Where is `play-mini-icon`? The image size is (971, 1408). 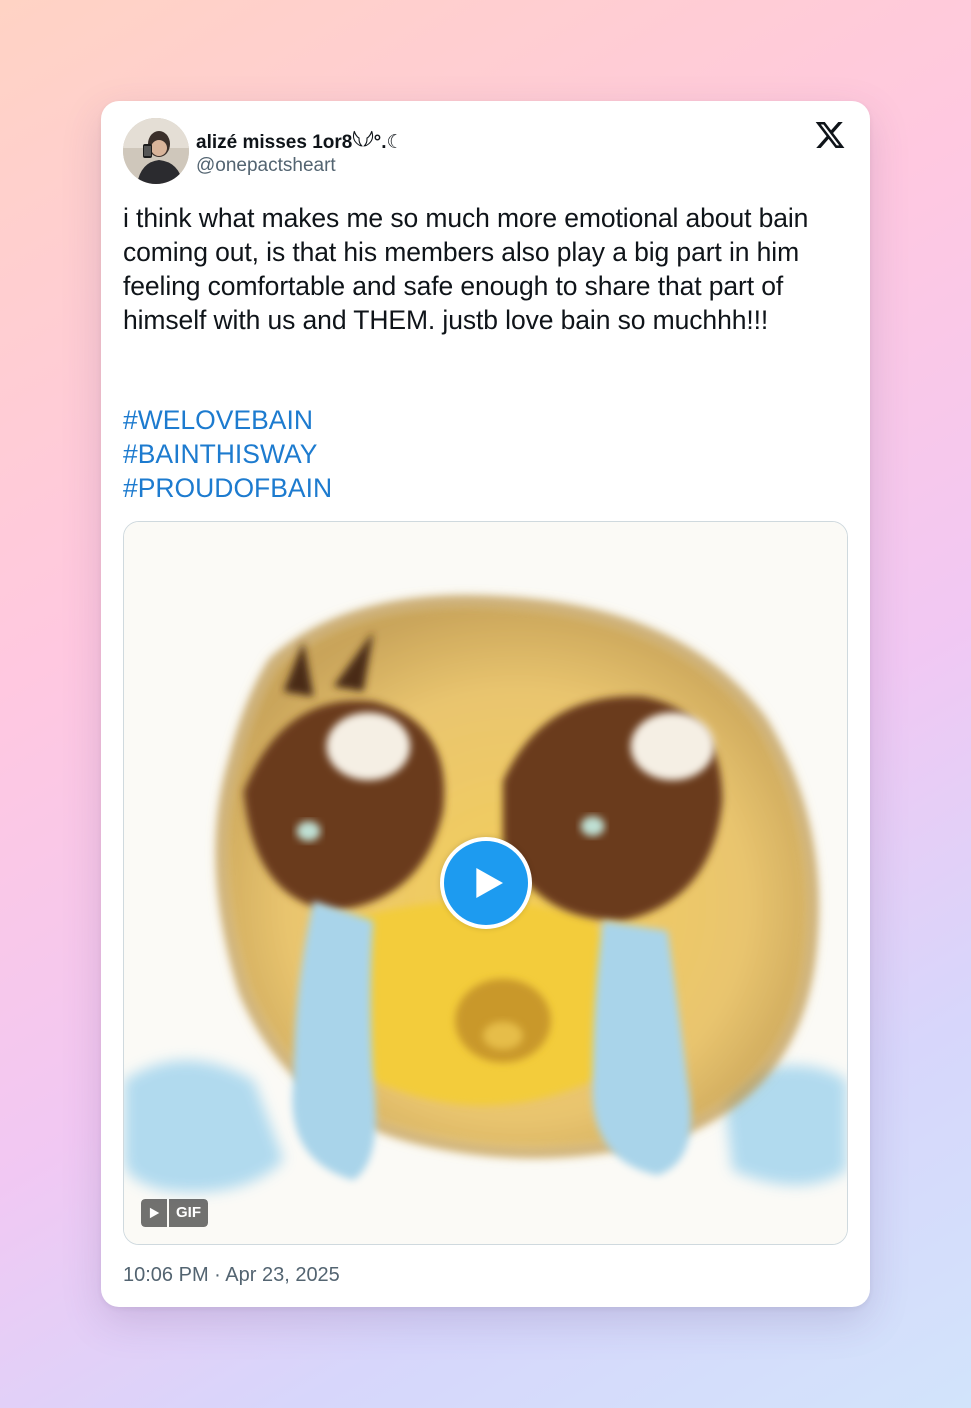
play-mini-icon is located at coordinates (154, 1213).